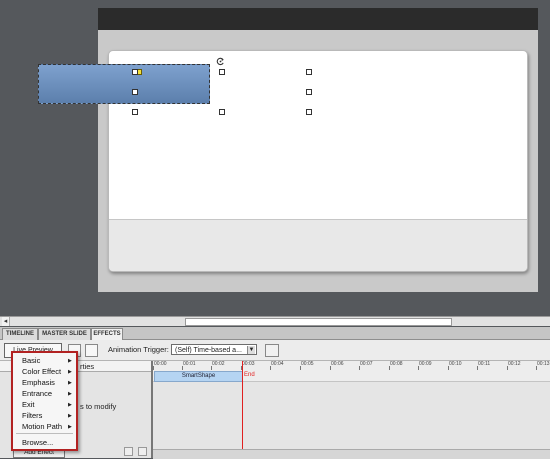  Describe the element at coordinates (307, 364) in the screenshot. I see `tick-label: 00:05` at that location.